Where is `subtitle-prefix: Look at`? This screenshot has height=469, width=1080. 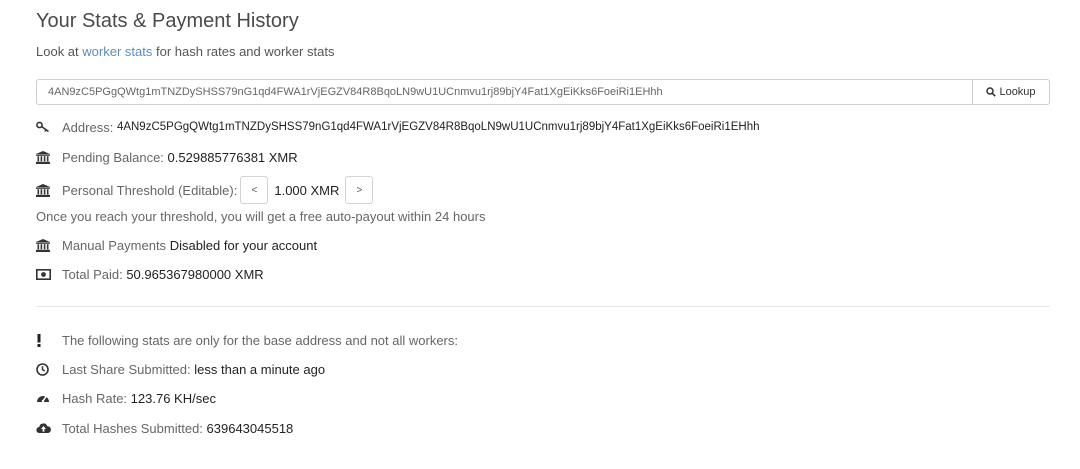
subtitle-prefix: Look at is located at coordinates (57, 51).